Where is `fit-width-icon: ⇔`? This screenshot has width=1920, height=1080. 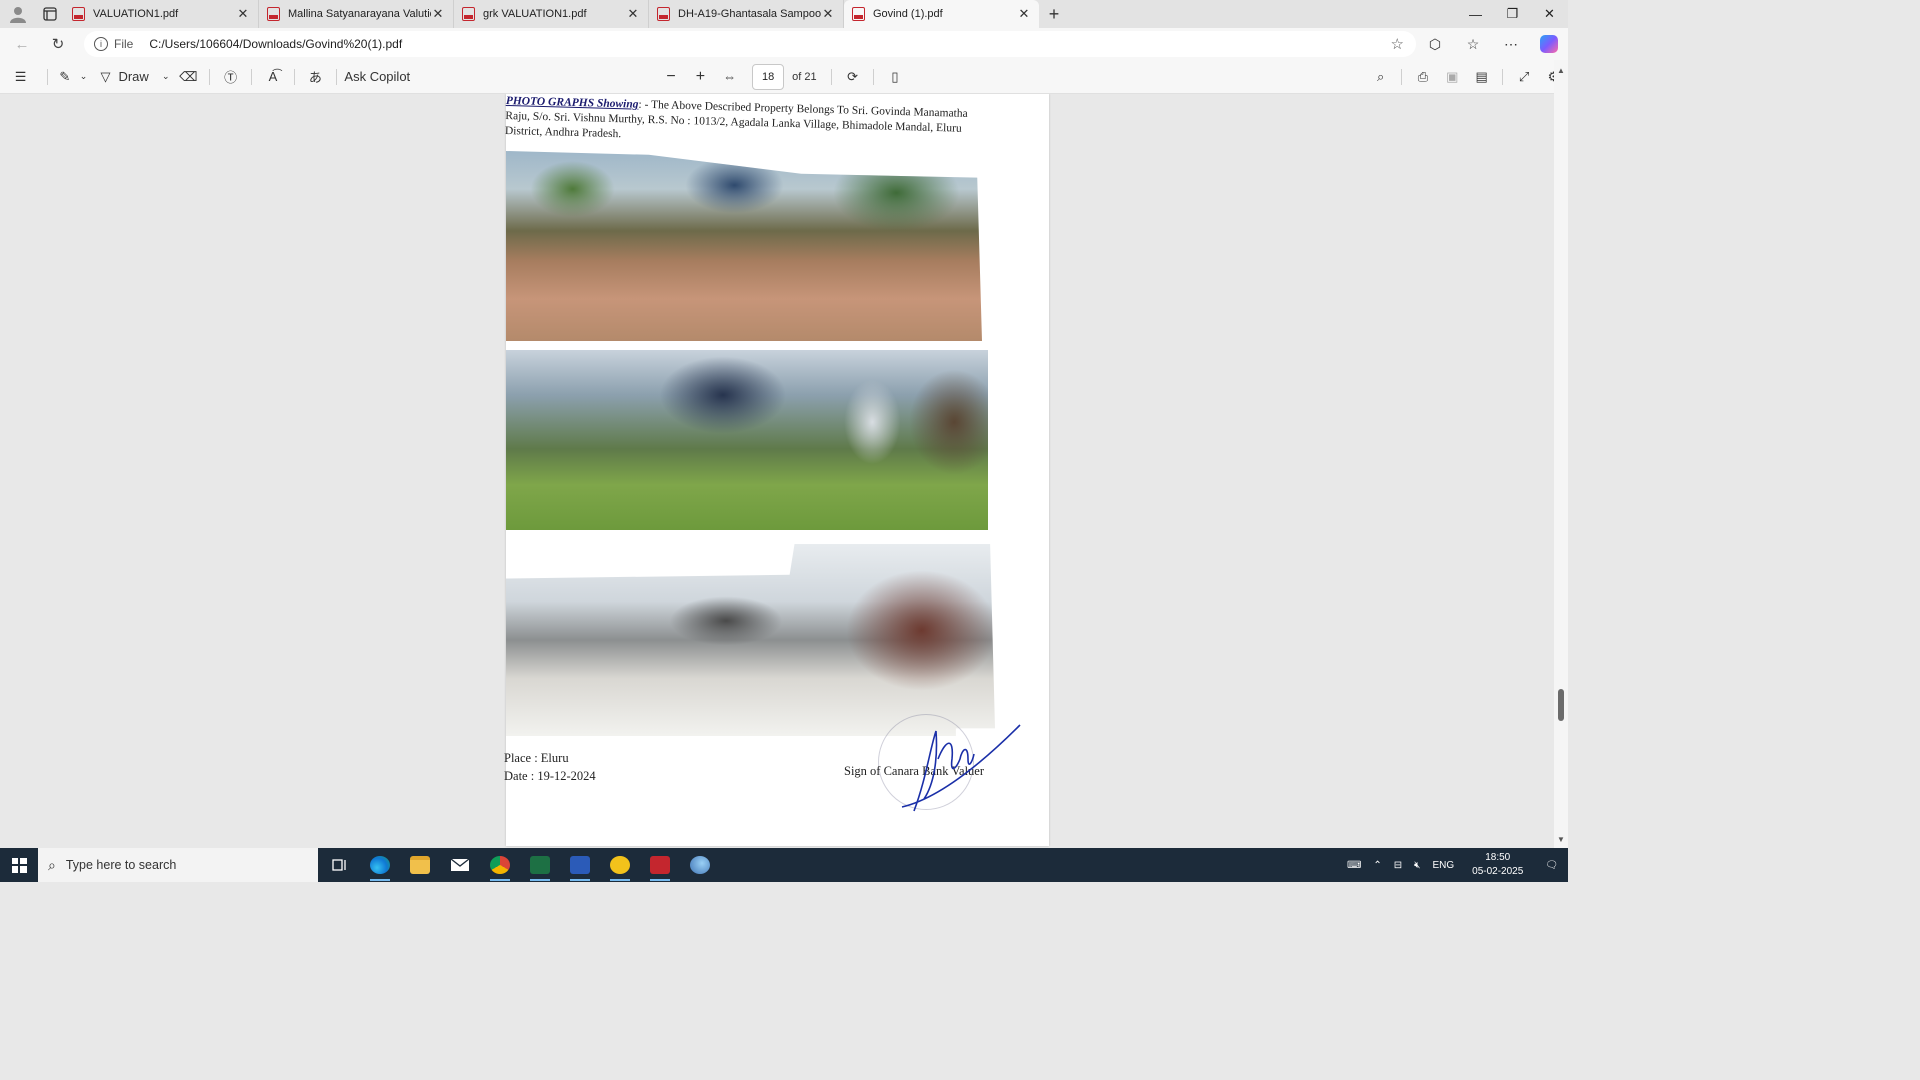
fit-width-icon: ⇔ is located at coordinates (729, 77).